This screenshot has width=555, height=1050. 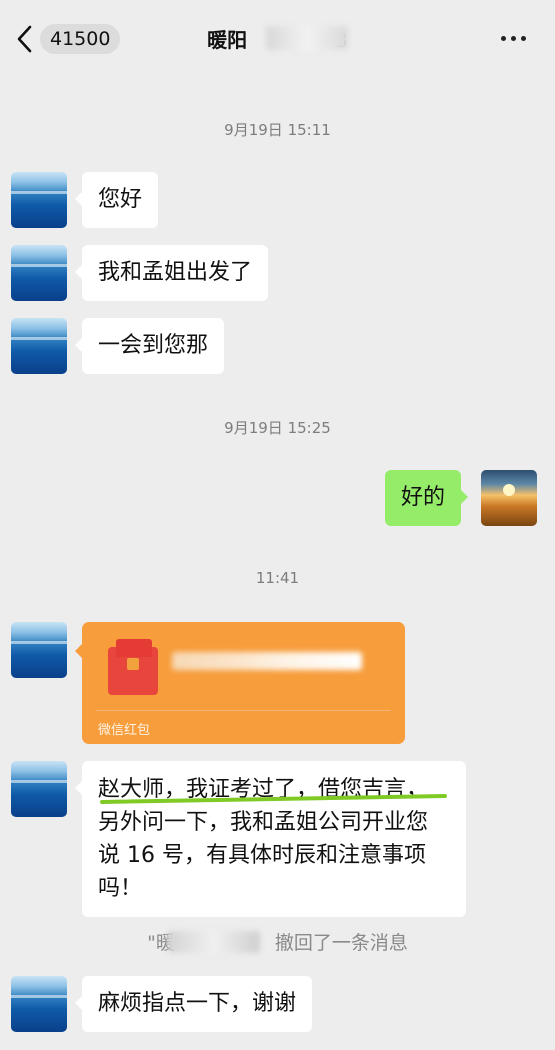 What do you see at coordinates (263, 822) in the screenshot?
I see `message-line: 另外问一下，我和孟姐公司开业您` at bounding box center [263, 822].